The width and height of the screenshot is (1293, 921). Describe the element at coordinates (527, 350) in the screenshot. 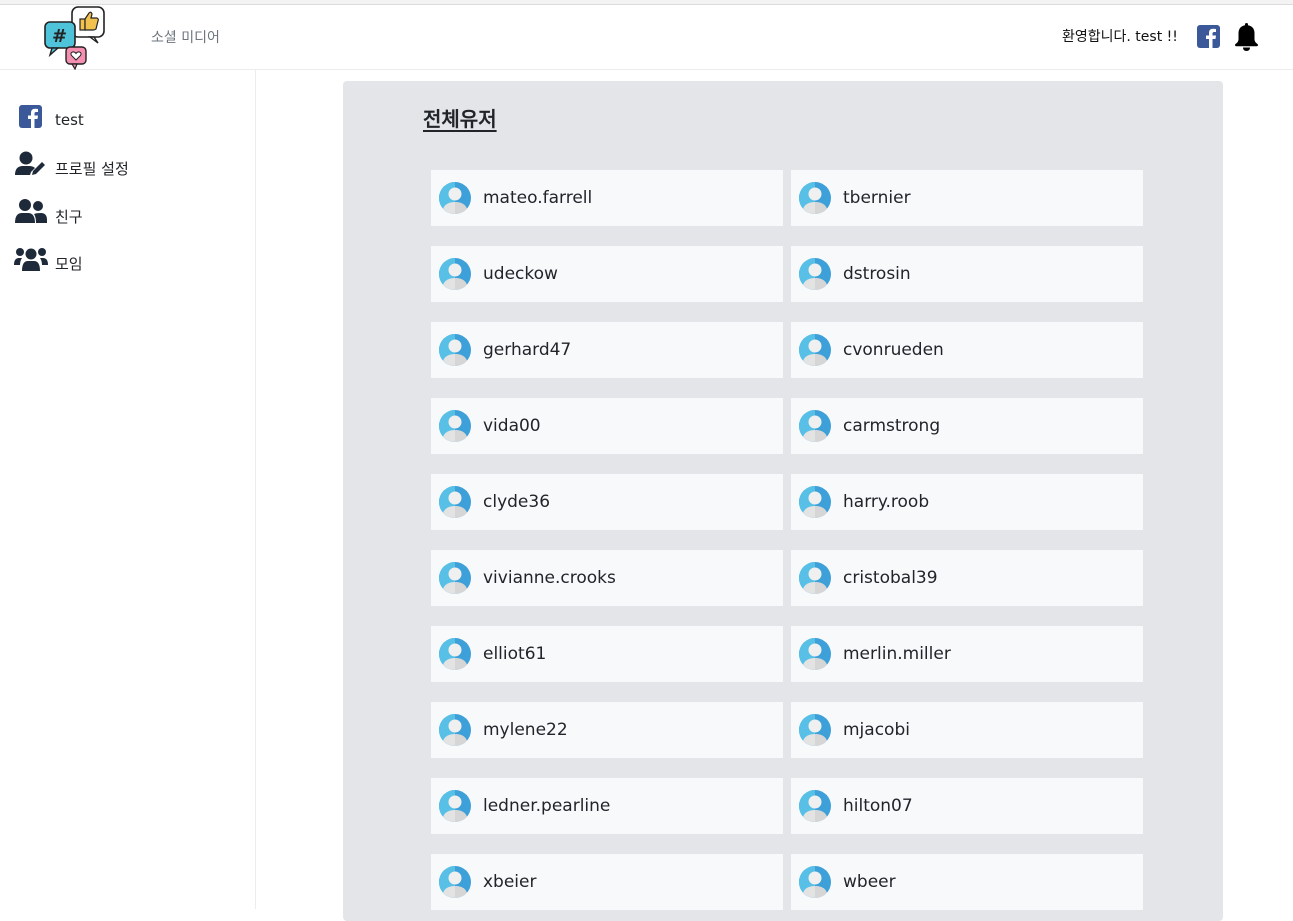

I see `user-name: gerhard47` at that location.